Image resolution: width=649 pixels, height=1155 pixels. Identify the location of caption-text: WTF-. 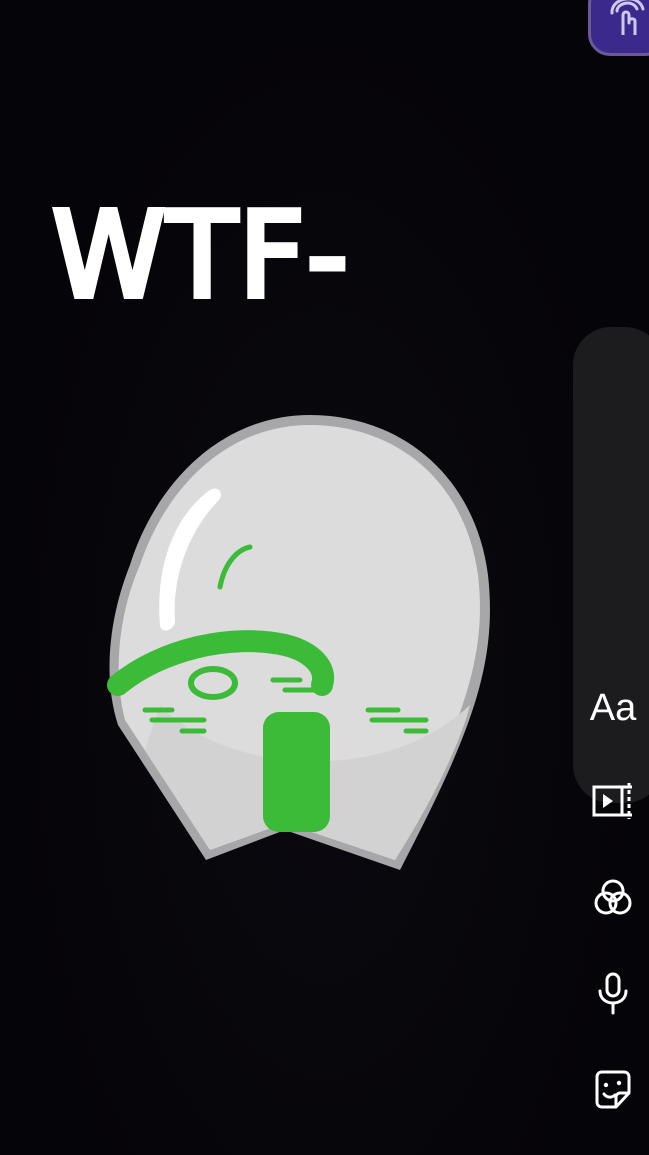
(200, 255).